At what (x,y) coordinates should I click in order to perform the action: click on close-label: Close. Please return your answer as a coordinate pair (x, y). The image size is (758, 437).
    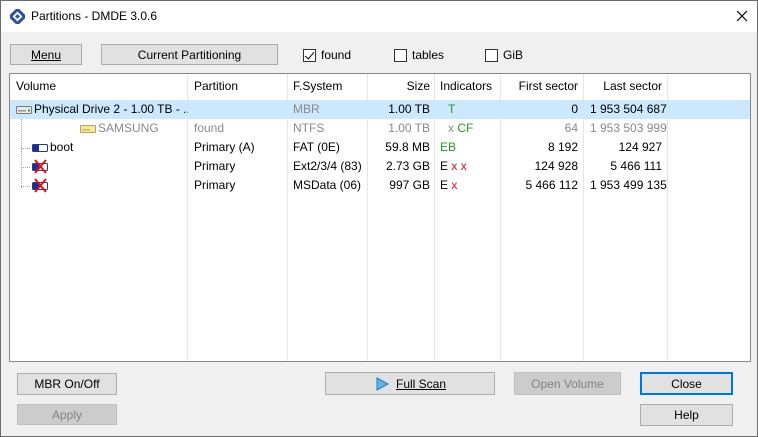
    Looking at the image, I should click on (686, 383).